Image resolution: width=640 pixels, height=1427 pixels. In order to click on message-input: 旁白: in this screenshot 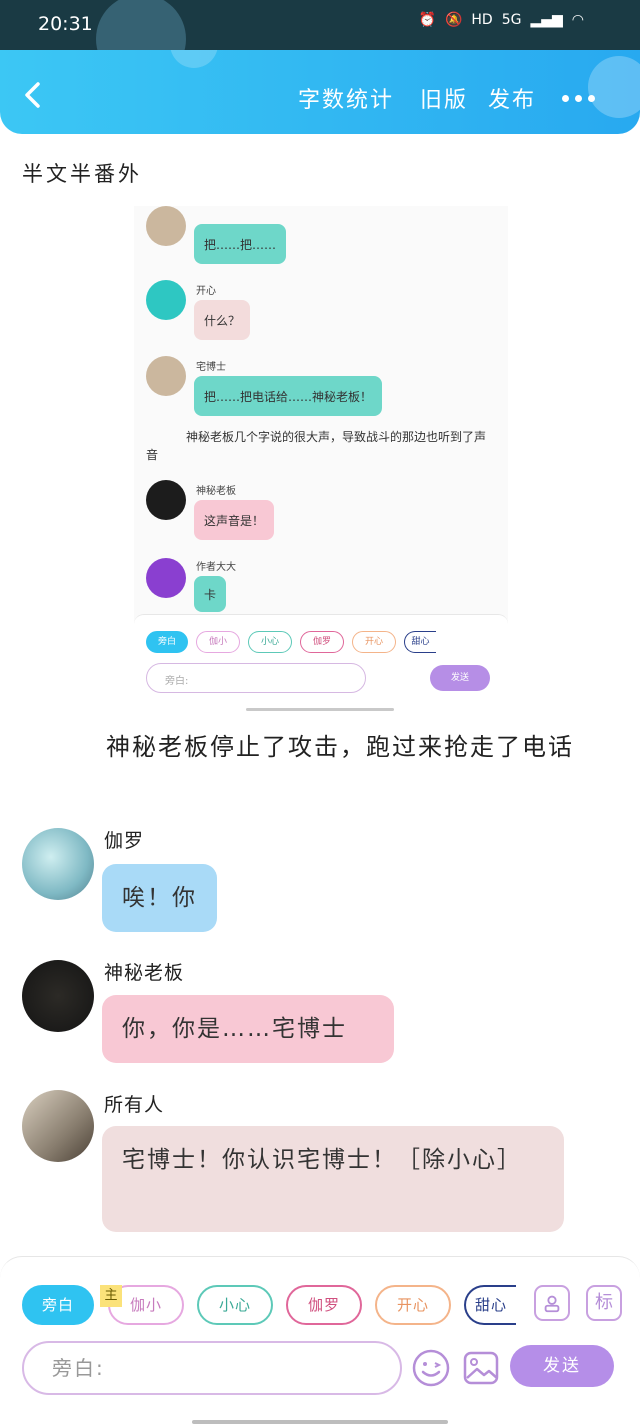, I will do `click(212, 1368)`.